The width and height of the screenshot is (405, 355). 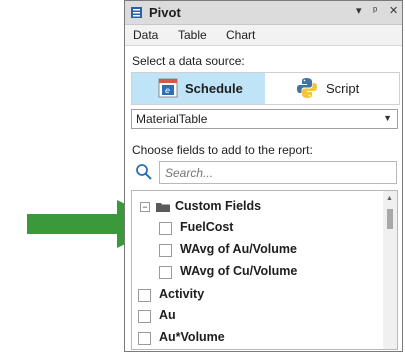 What do you see at coordinates (192, 337) in the screenshot?
I see `field-label: Au*Volume` at bounding box center [192, 337].